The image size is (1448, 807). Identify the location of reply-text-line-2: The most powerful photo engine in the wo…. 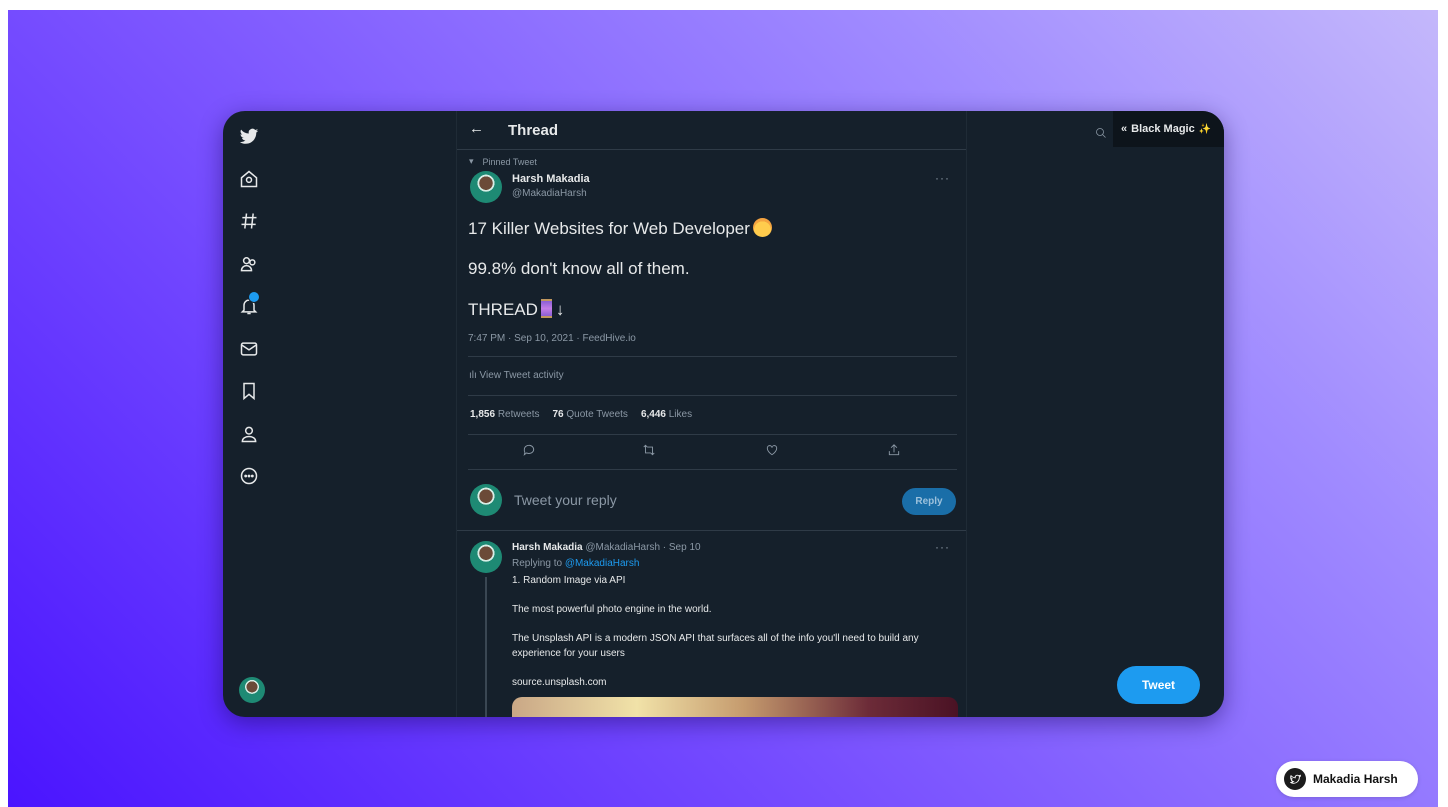
(612, 609).